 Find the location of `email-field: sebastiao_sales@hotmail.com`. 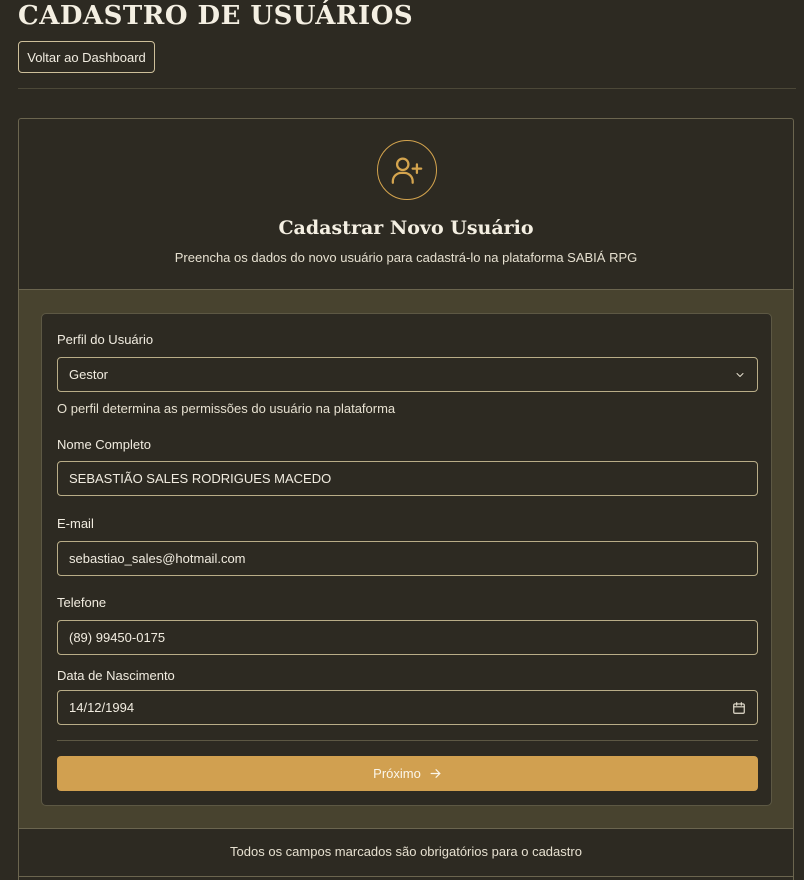

email-field: sebastiao_sales@hotmail.com is located at coordinates (407, 558).